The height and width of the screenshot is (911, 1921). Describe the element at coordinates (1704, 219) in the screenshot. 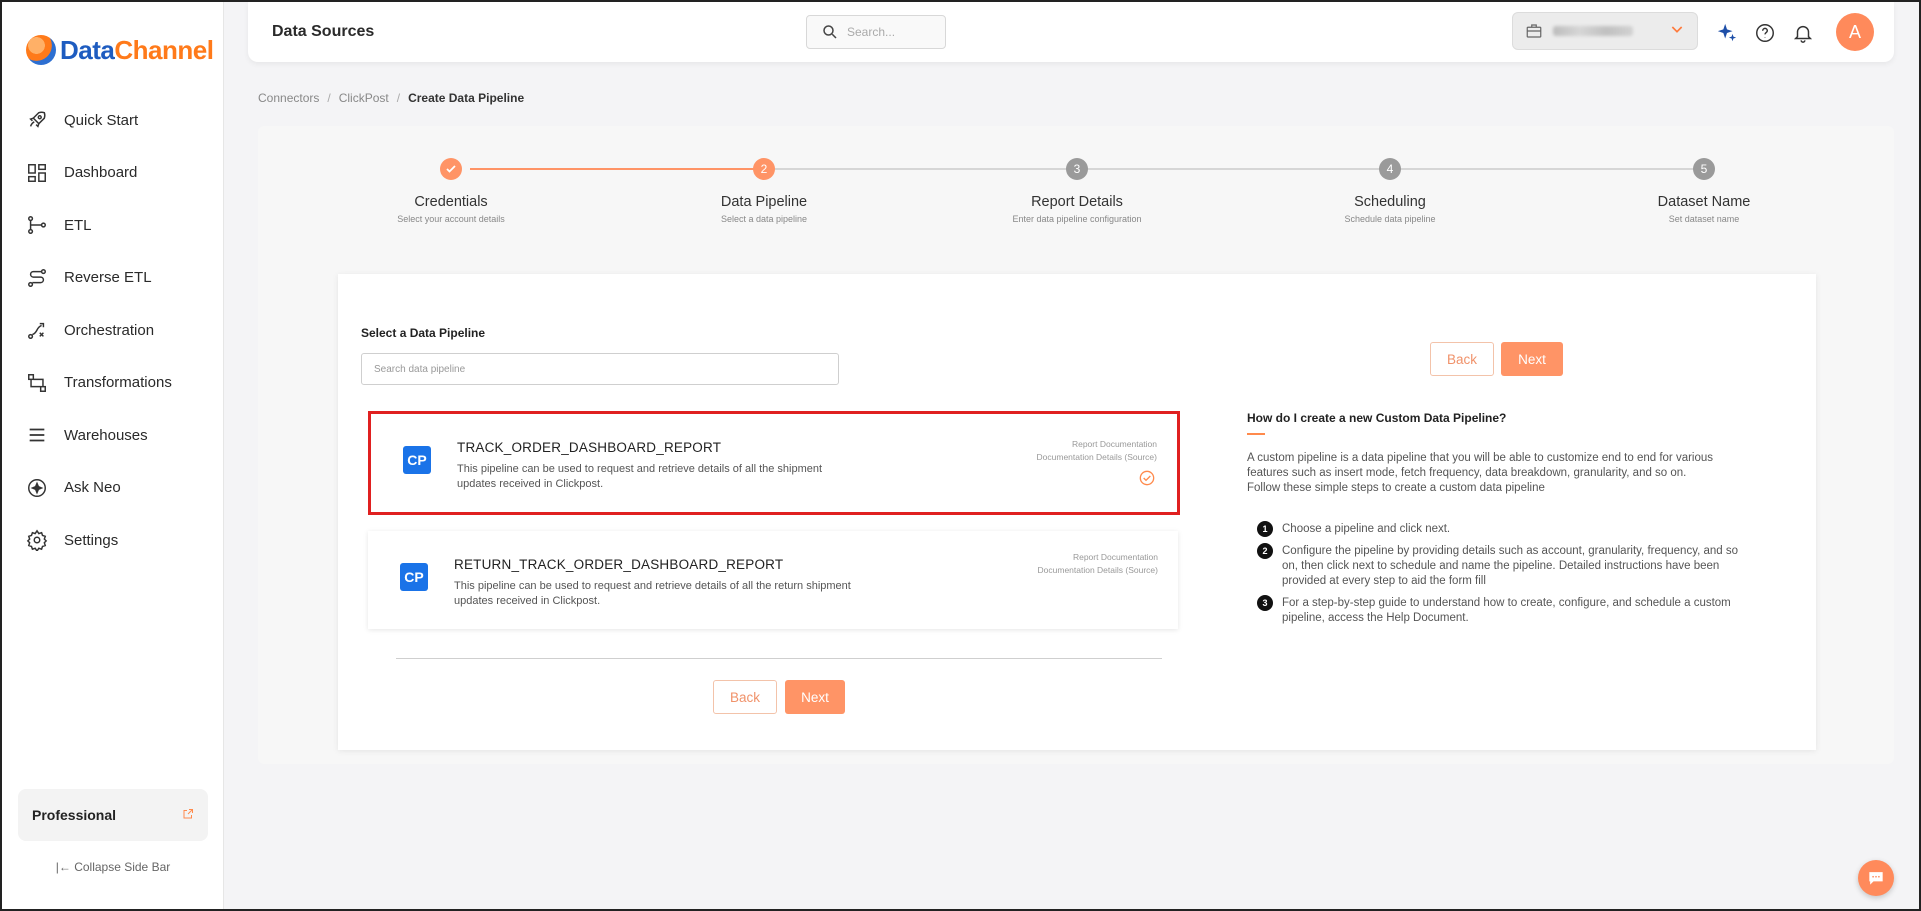

I see `step-subtitle: Set dataset name` at that location.